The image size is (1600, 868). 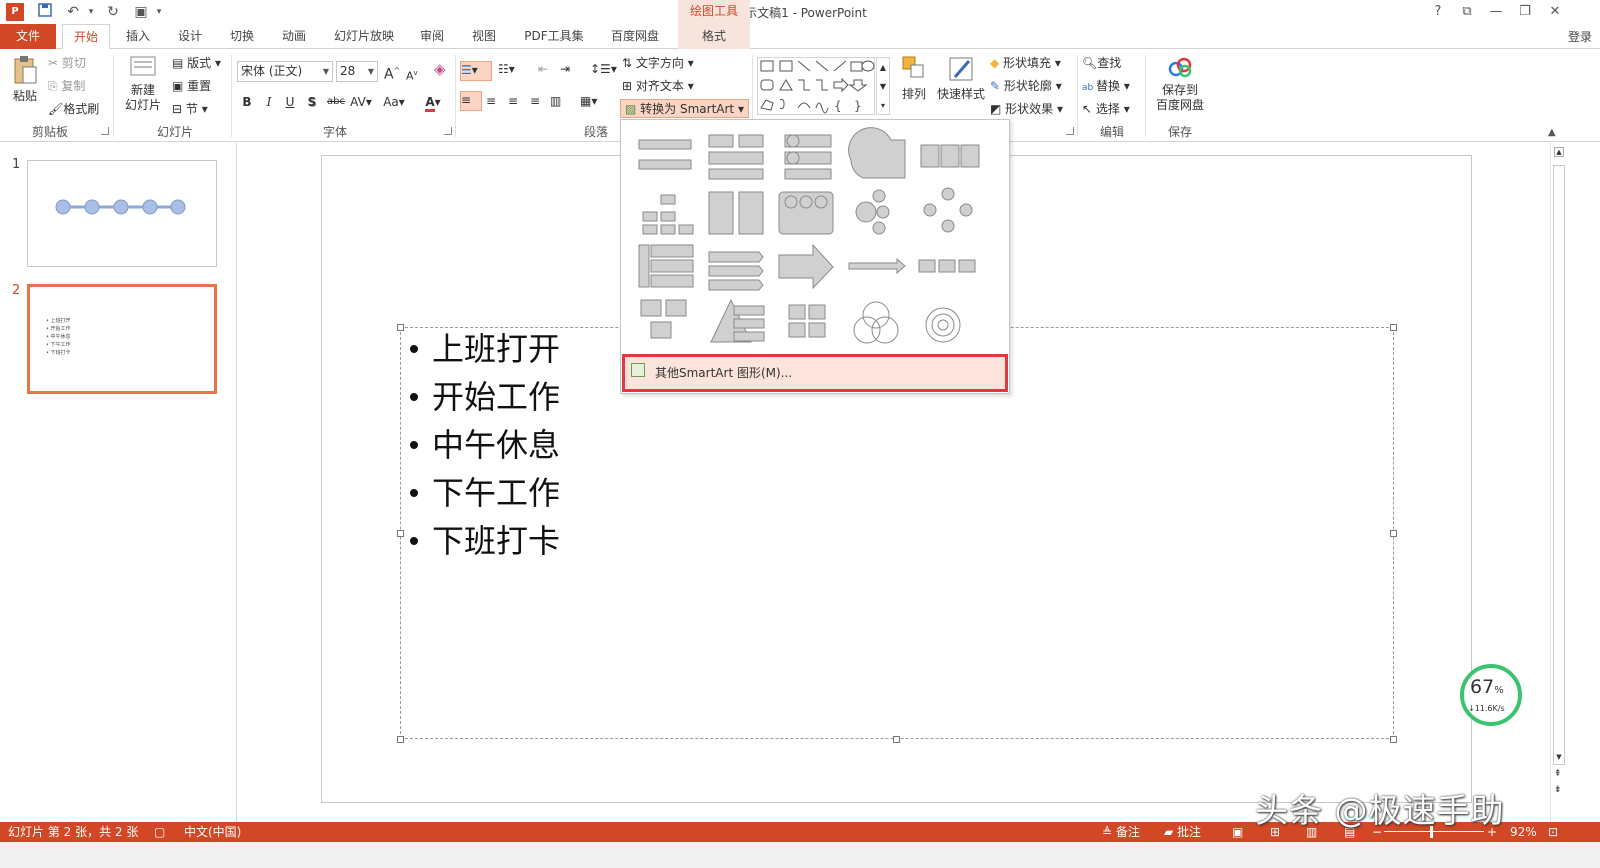 What do you see at coordinates (876, 322) in the screenshot?
I see `smartart-venn` at bounding box center [876, 322].